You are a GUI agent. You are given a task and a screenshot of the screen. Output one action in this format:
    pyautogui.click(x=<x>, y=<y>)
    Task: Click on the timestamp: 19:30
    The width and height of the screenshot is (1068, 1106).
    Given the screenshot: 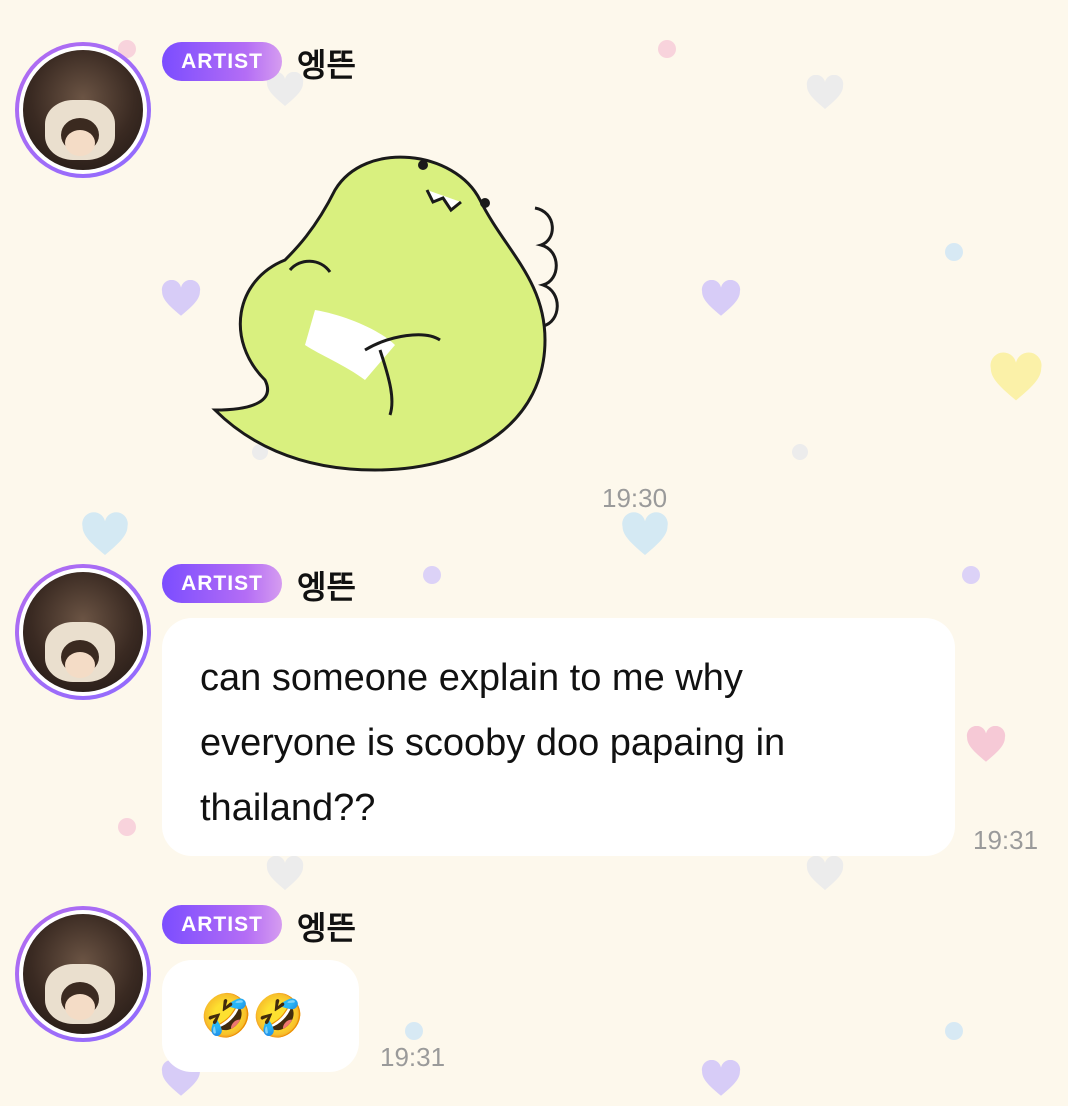 What is the action you would take?
    pyautogui.click(x=635, y=498)
    